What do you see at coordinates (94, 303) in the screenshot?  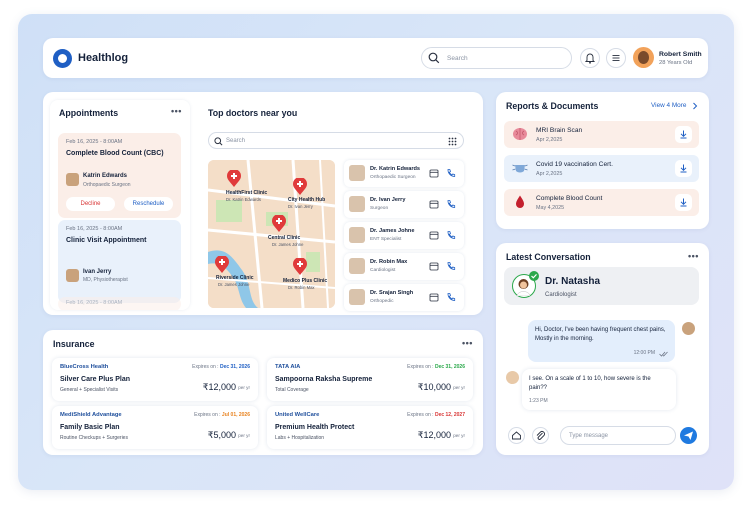 I see `appointment-date: Feb 16, 2025 - 8:00AM` at bounding box center [94, 303].